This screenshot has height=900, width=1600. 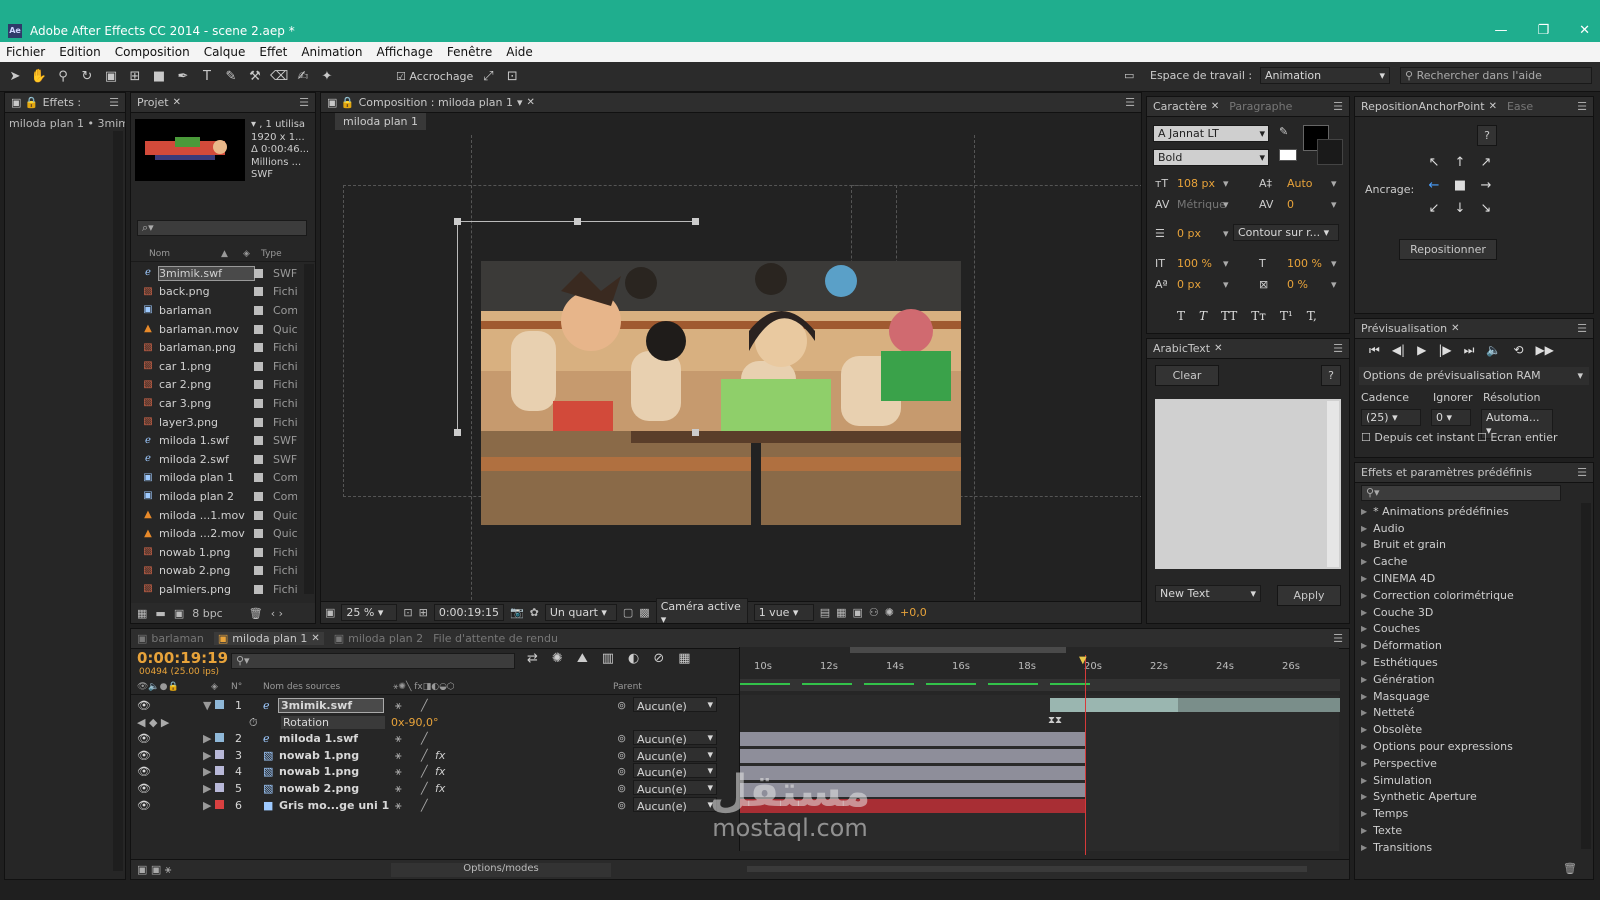 I want to click on tab-paragraph: Paragraphe, so click(x=1260, y=106).